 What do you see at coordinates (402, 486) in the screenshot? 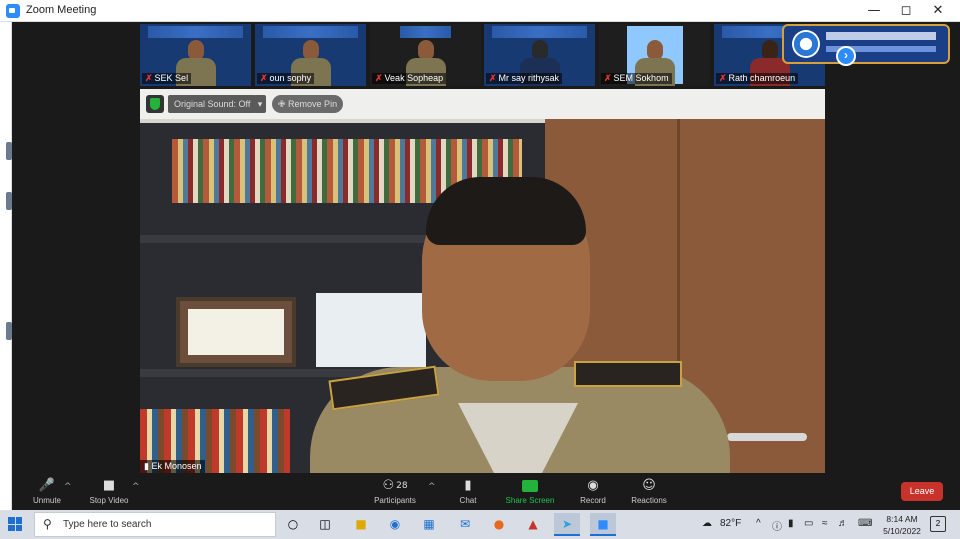
I see `participants-count: 28` at bounding box center [402, 486].